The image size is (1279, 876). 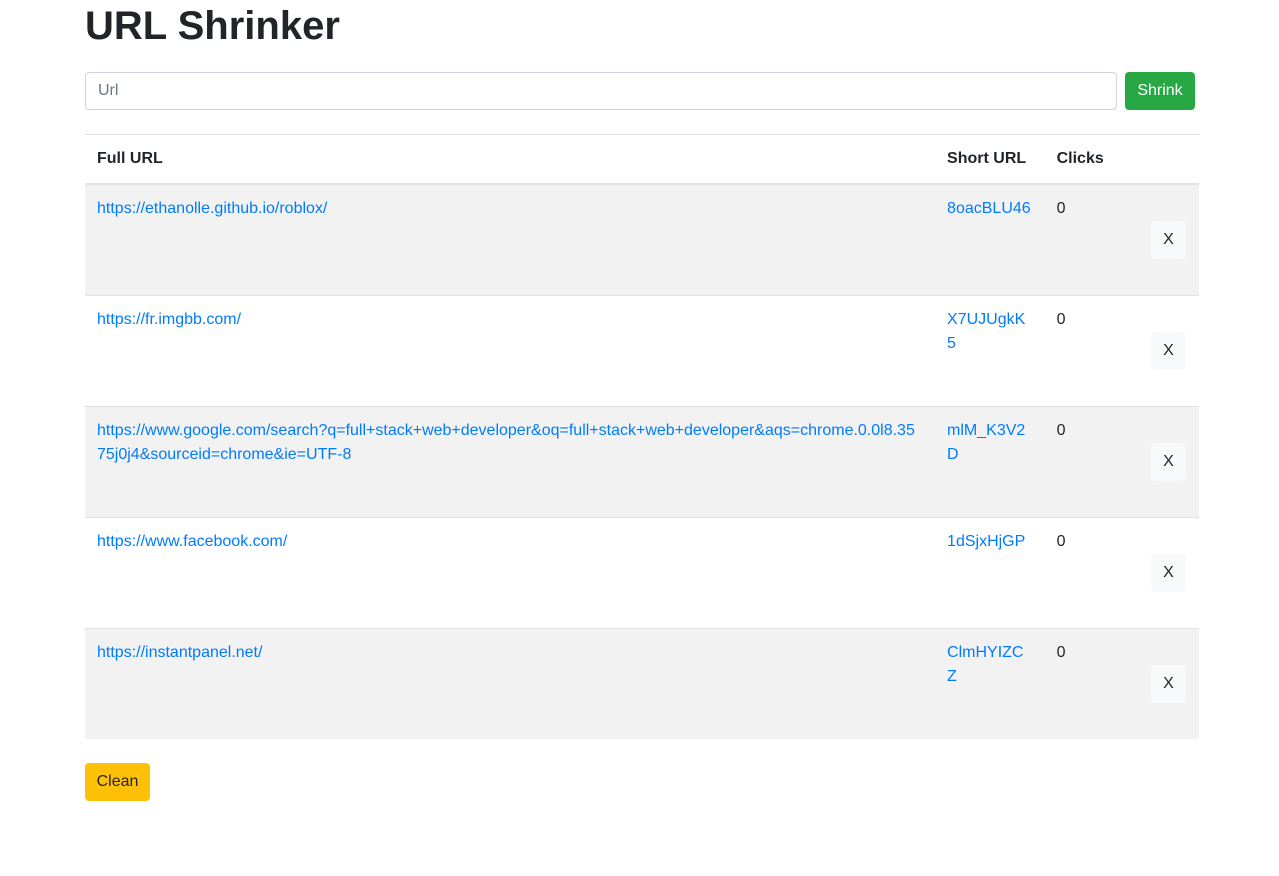 I want to click on short-url-link: mlM_K3V2D, so click(x=986, y=442).